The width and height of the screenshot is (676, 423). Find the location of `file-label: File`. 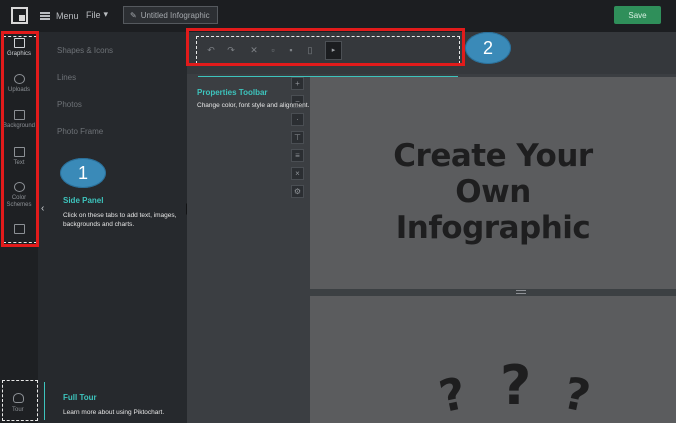

file-label: File is located at coordinates (93, 14).